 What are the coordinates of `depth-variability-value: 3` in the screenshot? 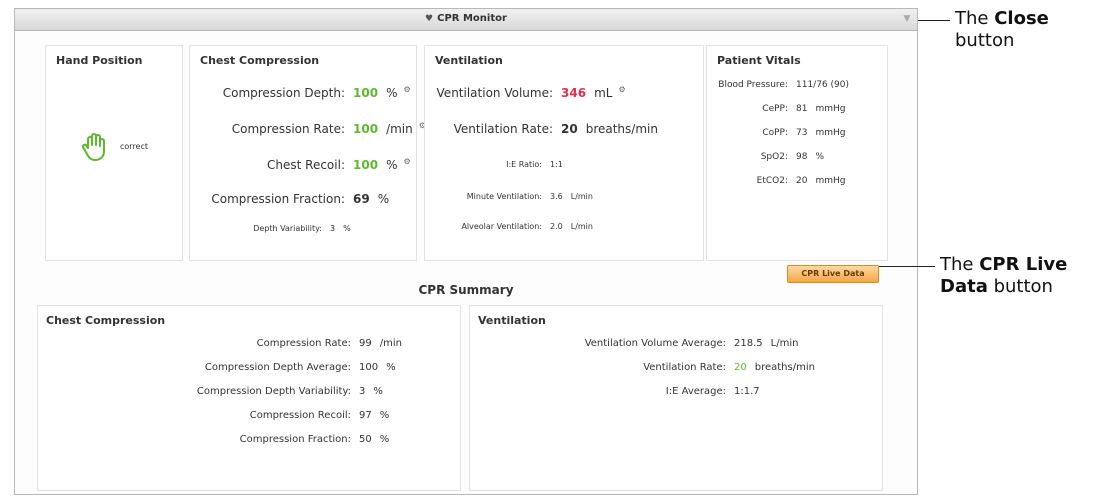 It's located at (333, 228).